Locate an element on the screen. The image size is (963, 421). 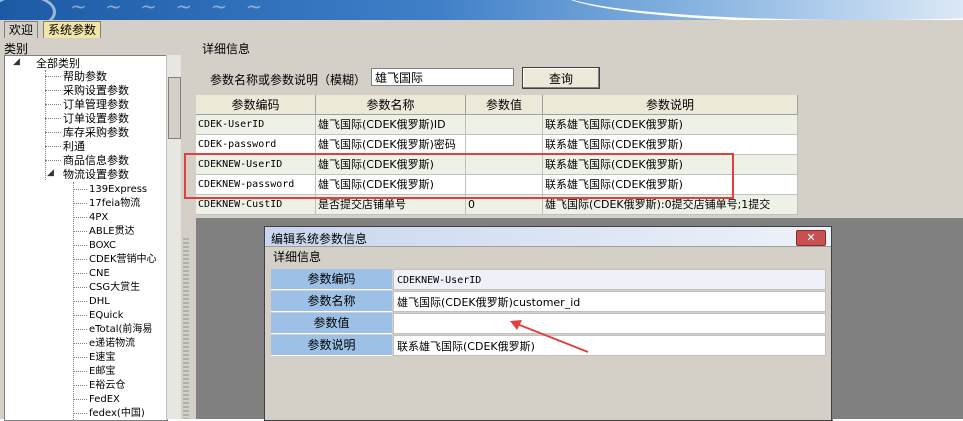
tree-item-carrier: CSG大赏生 is located at coordinates (114, 287).